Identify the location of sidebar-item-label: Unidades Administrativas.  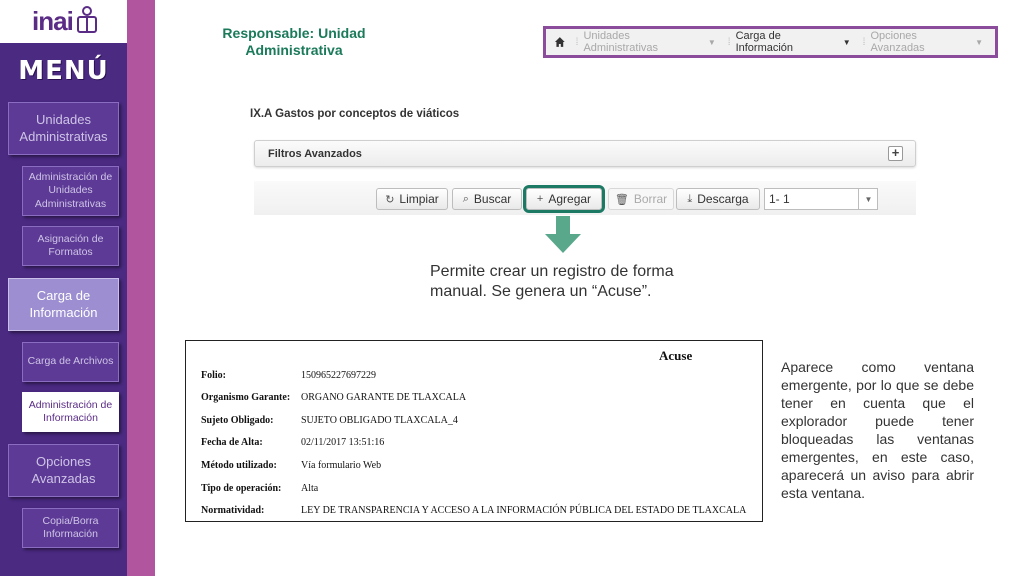
(63, 128).